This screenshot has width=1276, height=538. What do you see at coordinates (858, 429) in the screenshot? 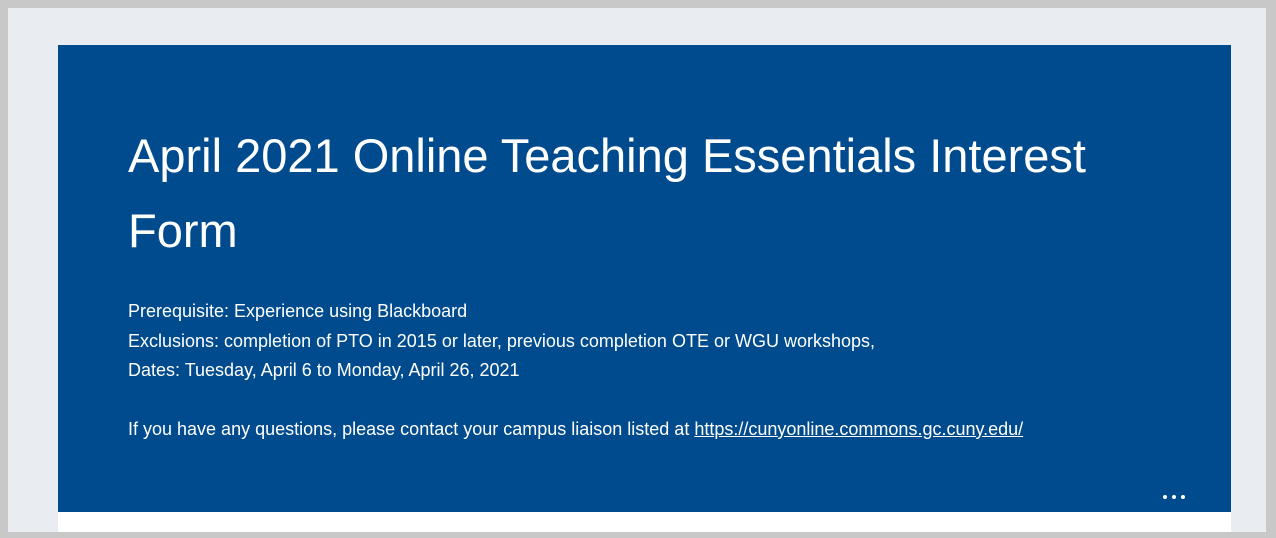
I see `cuny-online-link: https://cunyonline.commons.gc.cuny.edu/` at bounding box center [858, 429].